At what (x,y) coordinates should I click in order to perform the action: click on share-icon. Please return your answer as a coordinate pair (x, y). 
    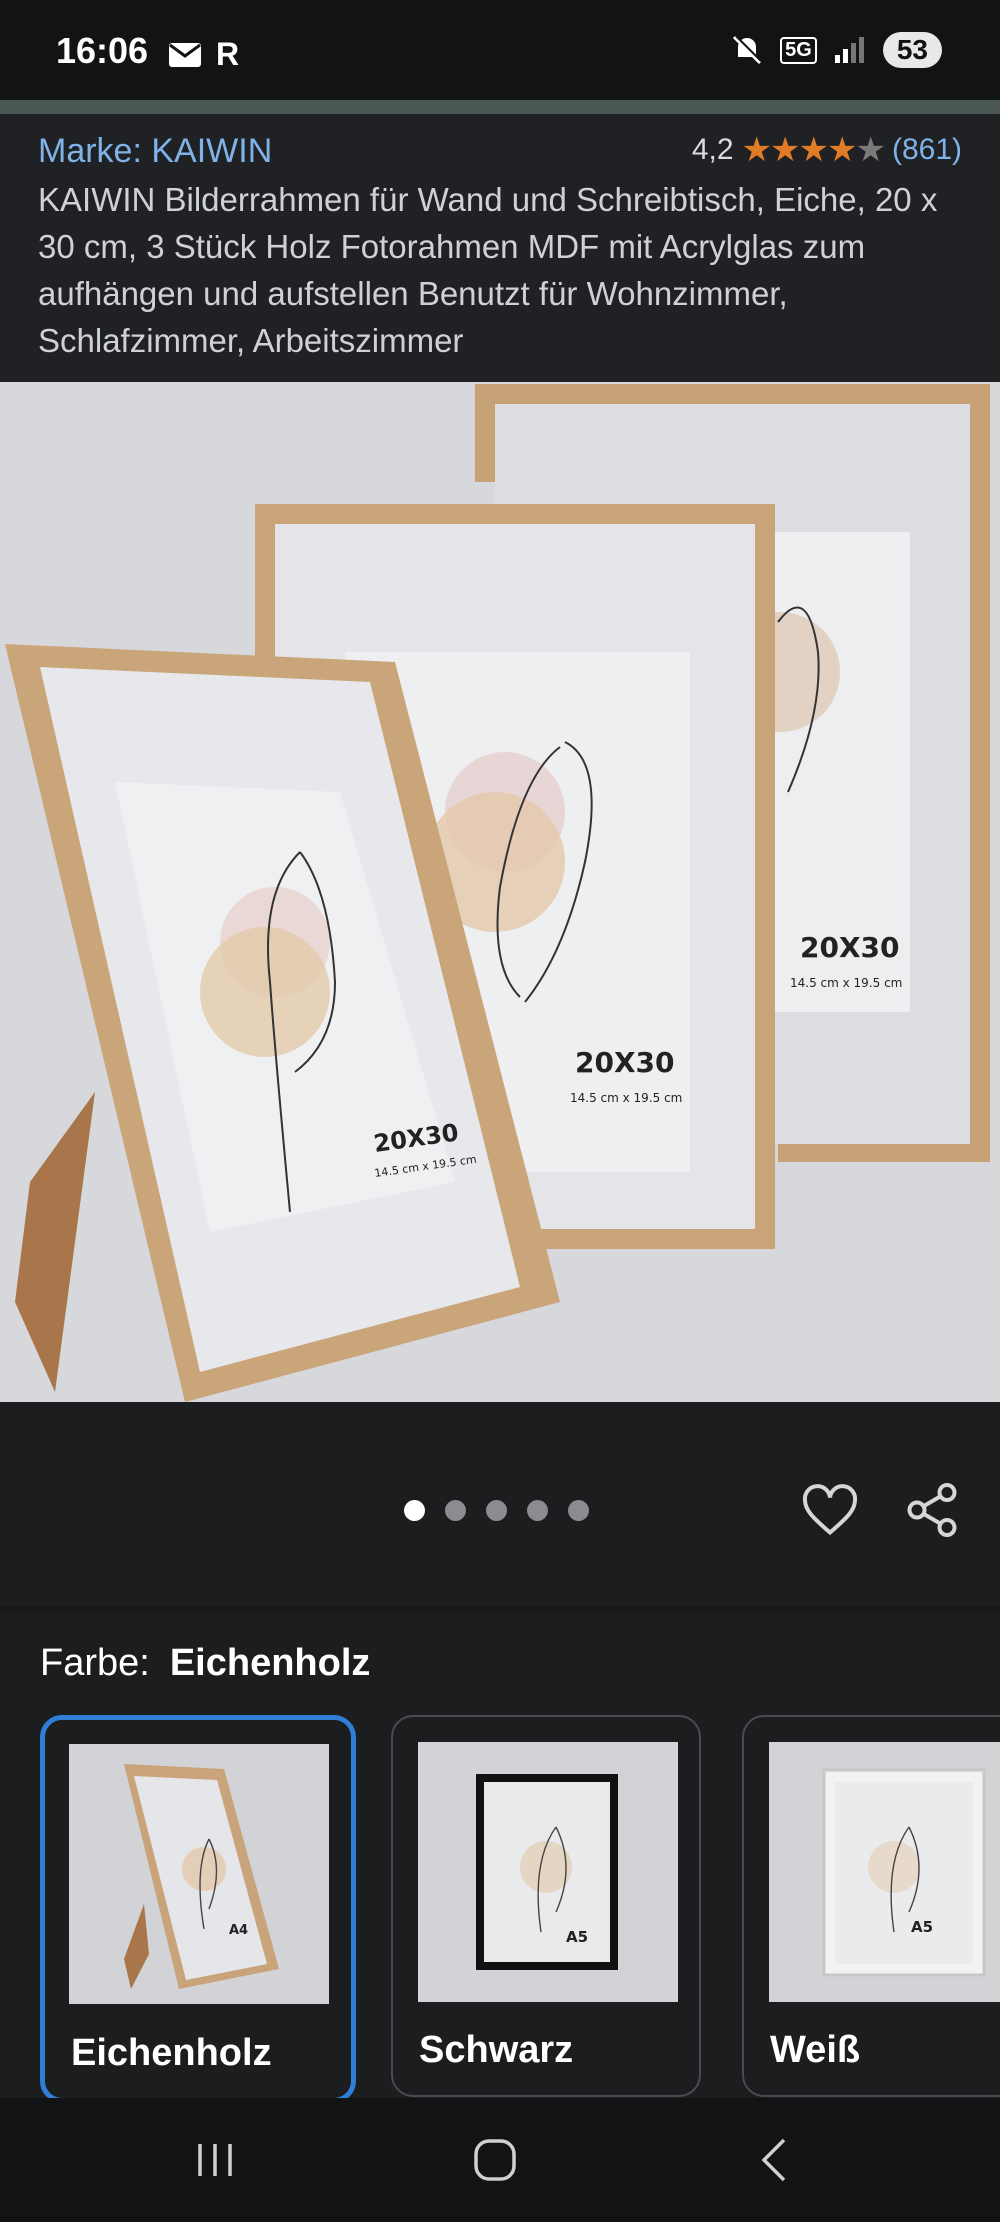
    Looking at the image, I should click on (932, 1510).